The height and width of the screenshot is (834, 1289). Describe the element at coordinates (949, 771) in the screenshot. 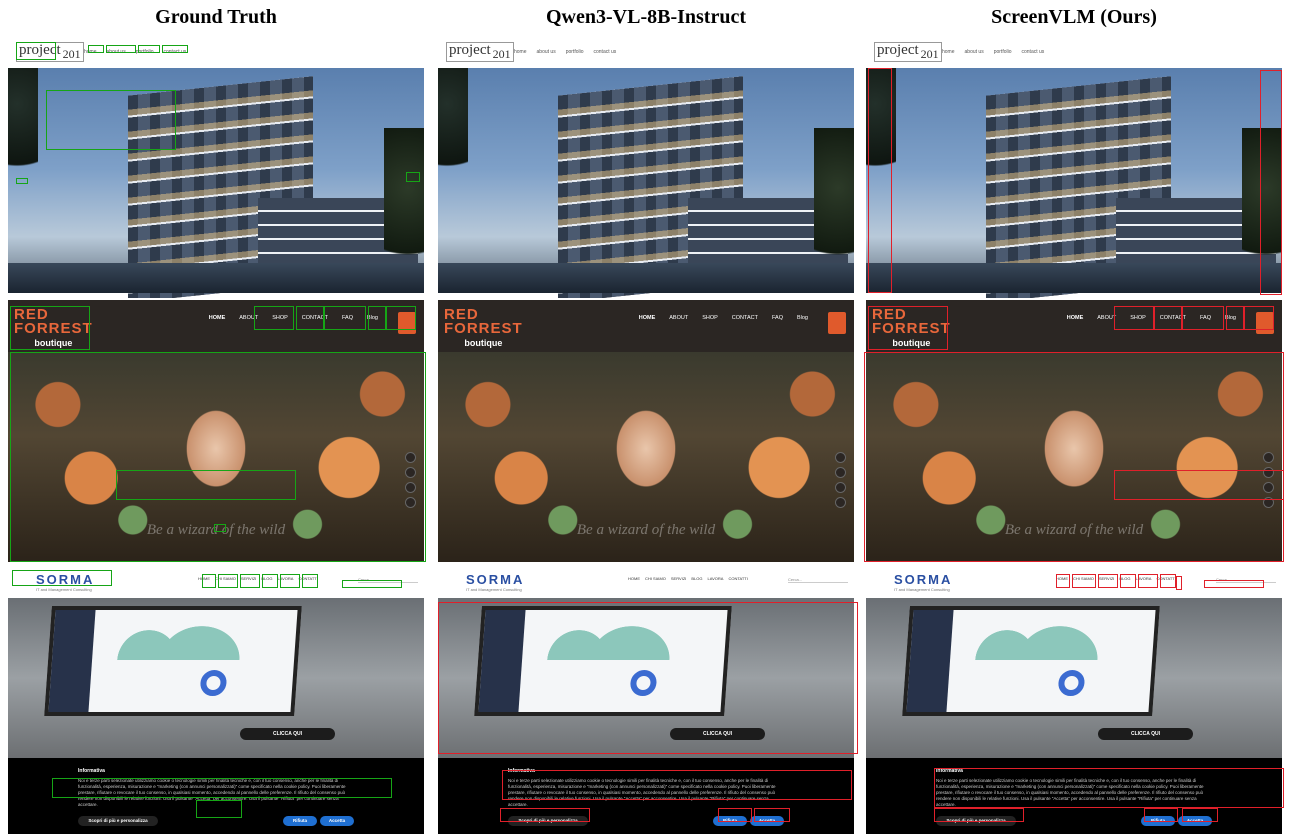

I see `cookie-title: Informativa` at that location.